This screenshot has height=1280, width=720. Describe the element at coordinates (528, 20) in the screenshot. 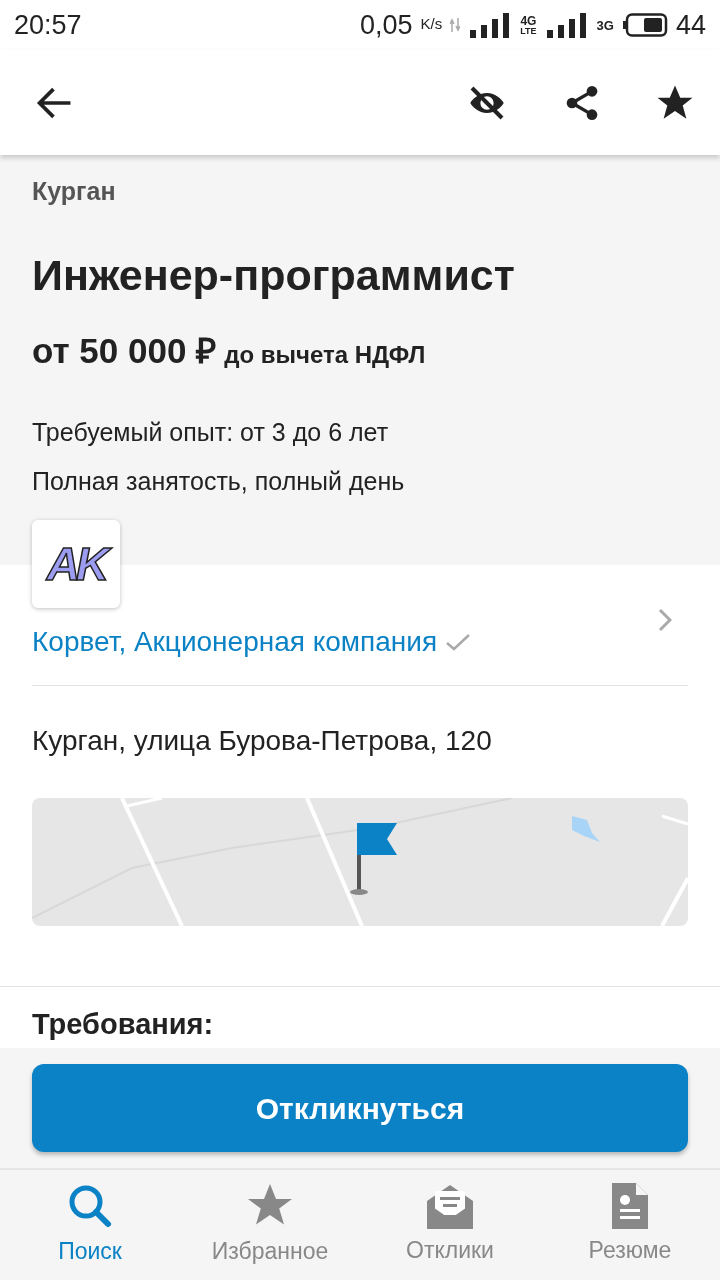

I see `network-type: 4G` at that location.